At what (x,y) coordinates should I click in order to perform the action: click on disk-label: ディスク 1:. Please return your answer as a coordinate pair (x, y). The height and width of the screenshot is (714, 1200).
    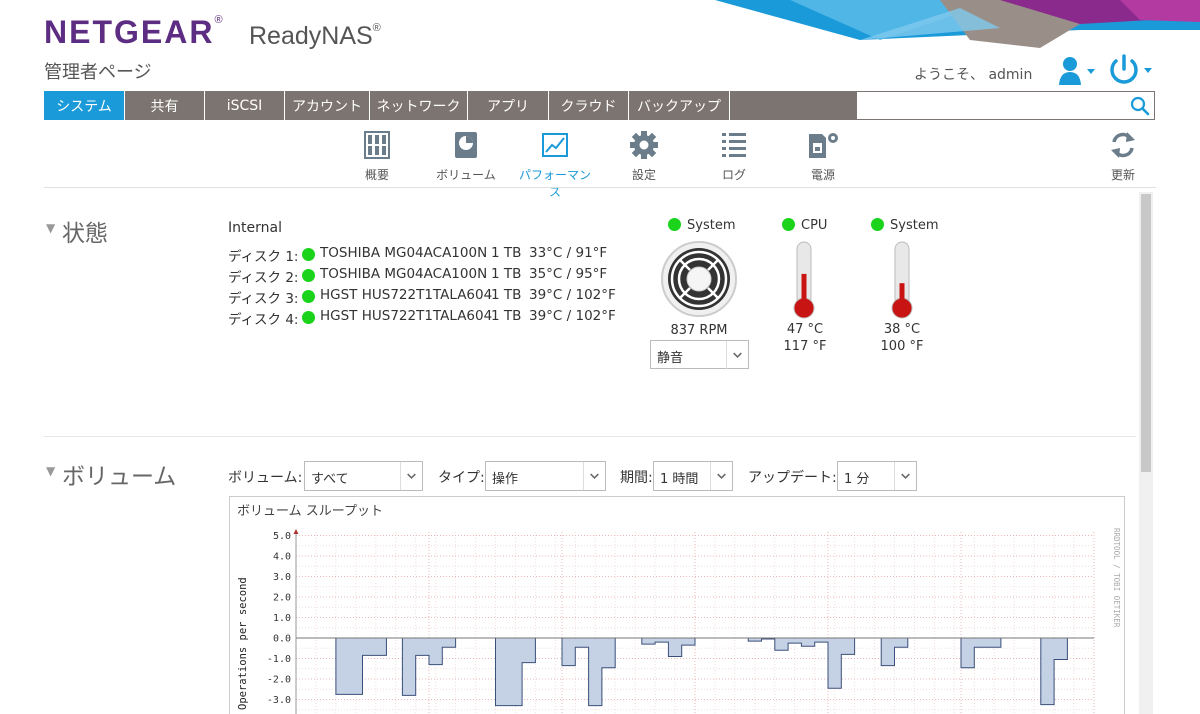
    Looking at the image, I should click on (263, 257).